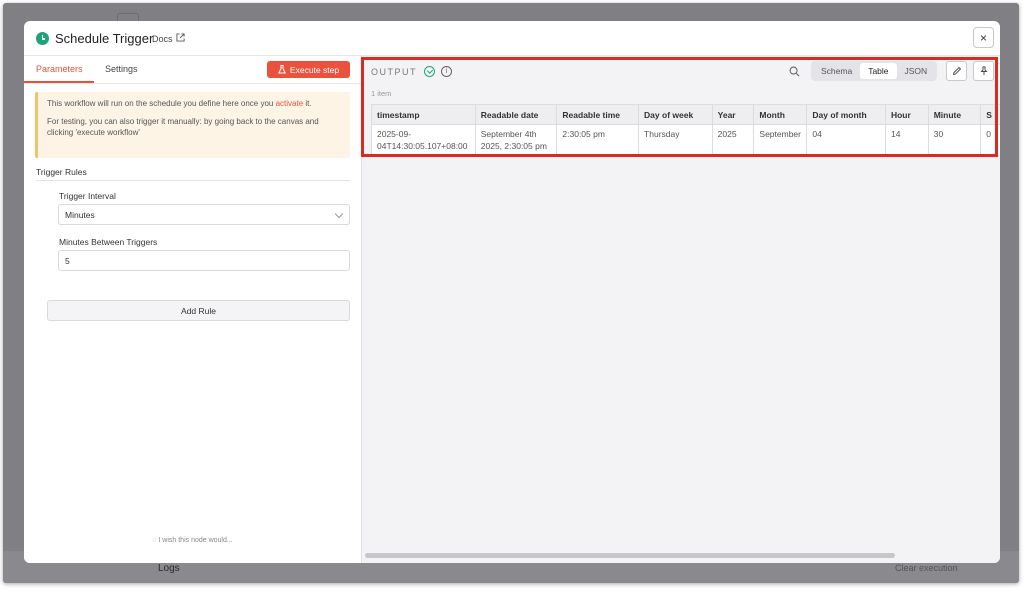 Image resolution: width=1024 pixels, height=593 pixels. Describe the element at coordinates (630, 555) in the screenshot. I see `horizontal-scrollbar` at that location.